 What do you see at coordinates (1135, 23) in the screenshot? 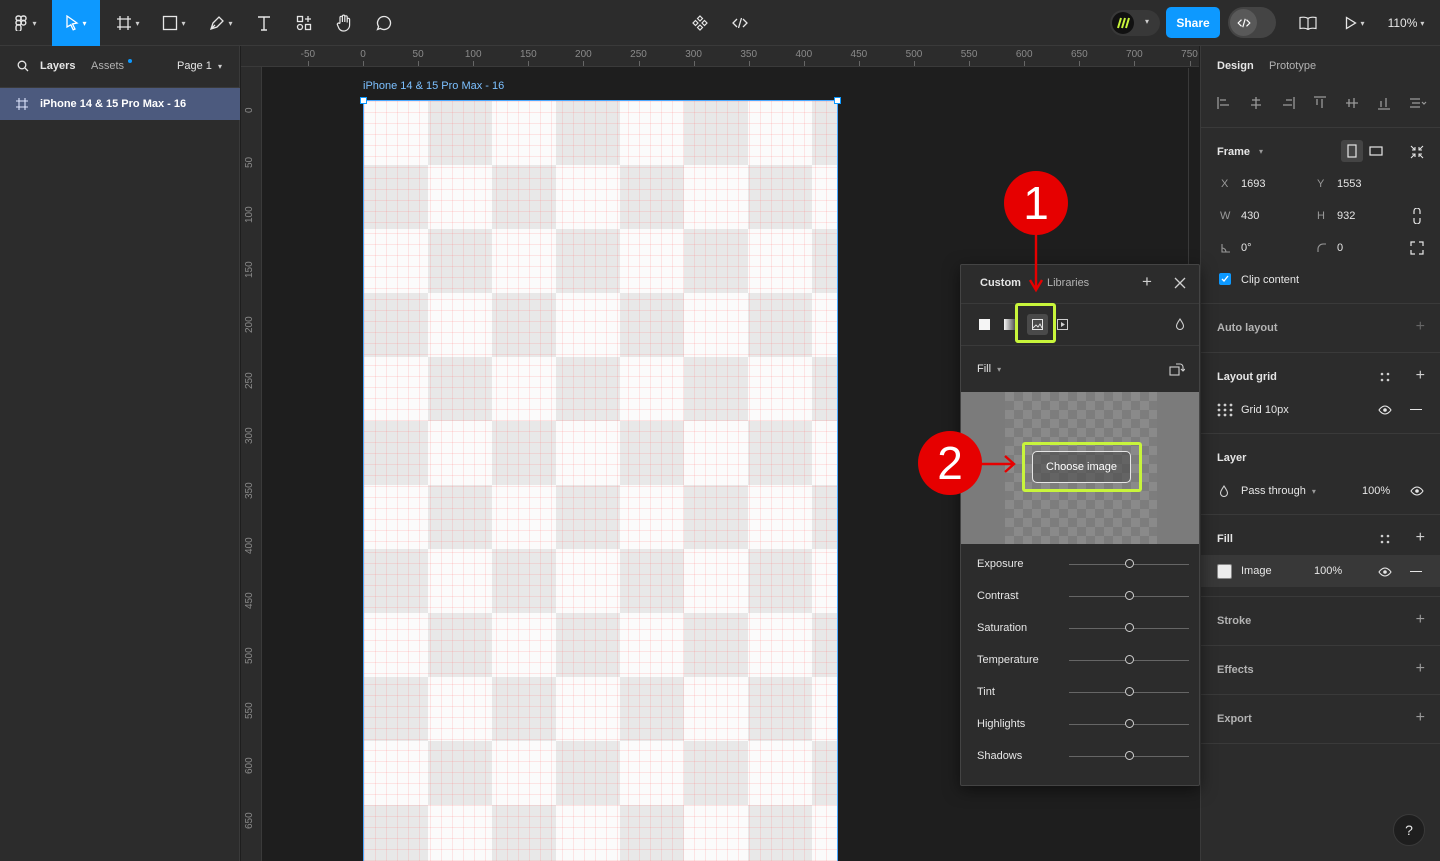
I see `user-avatar-button: ▾` at bounding box center [1135, 23].